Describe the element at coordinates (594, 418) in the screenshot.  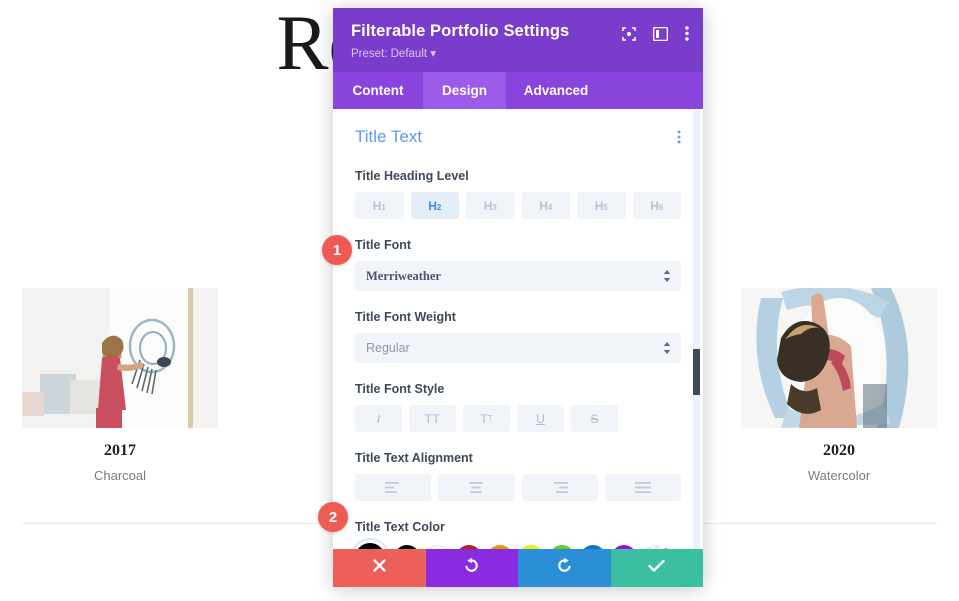
I see `strikethrough-icon: S` at that location.